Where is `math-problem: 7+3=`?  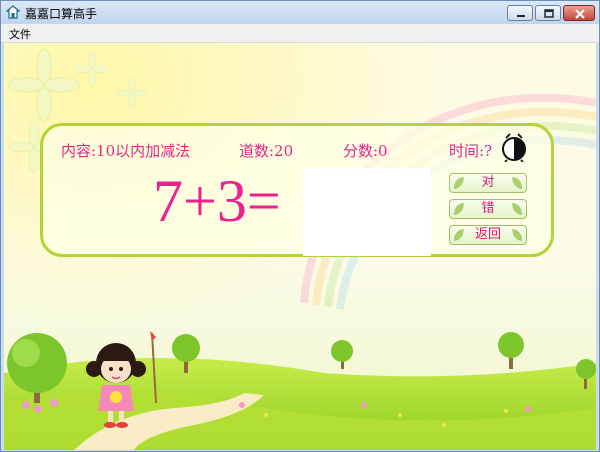 math-problem: 7+3= is located at coordinates (217, 201).